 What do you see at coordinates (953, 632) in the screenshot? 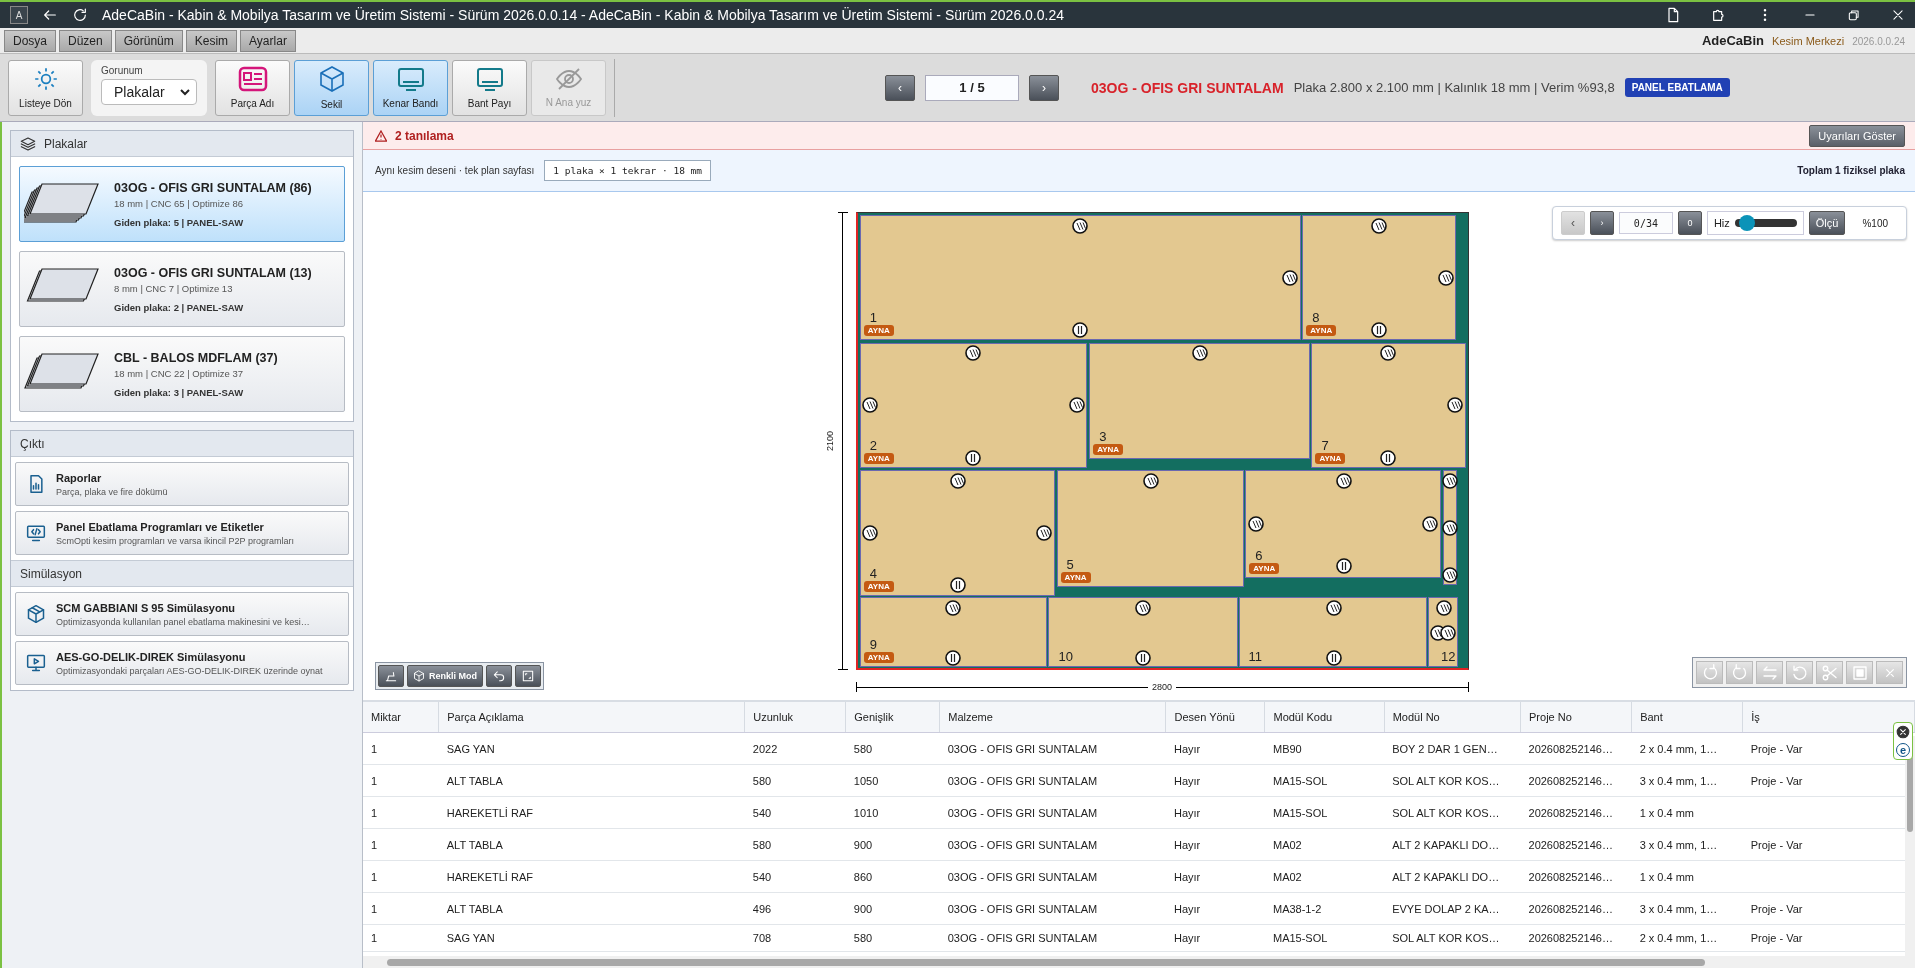
I see `panel-piece: 9 AYNA` at bounding box center [953, 632].